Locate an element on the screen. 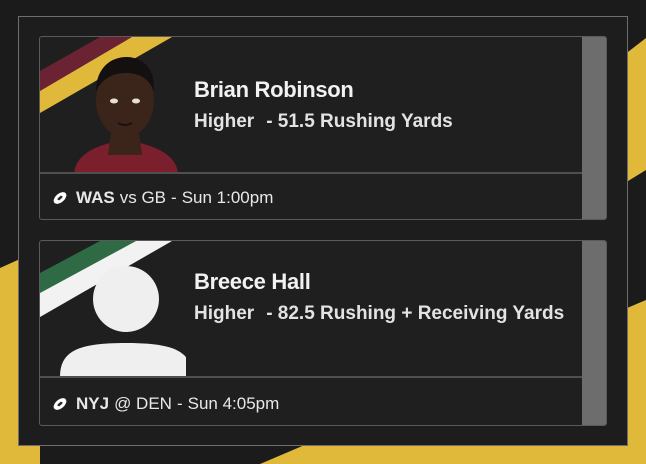  prop-value: - 82.5 Rushing + Receiving Yards is located at coordinates (415, 313).